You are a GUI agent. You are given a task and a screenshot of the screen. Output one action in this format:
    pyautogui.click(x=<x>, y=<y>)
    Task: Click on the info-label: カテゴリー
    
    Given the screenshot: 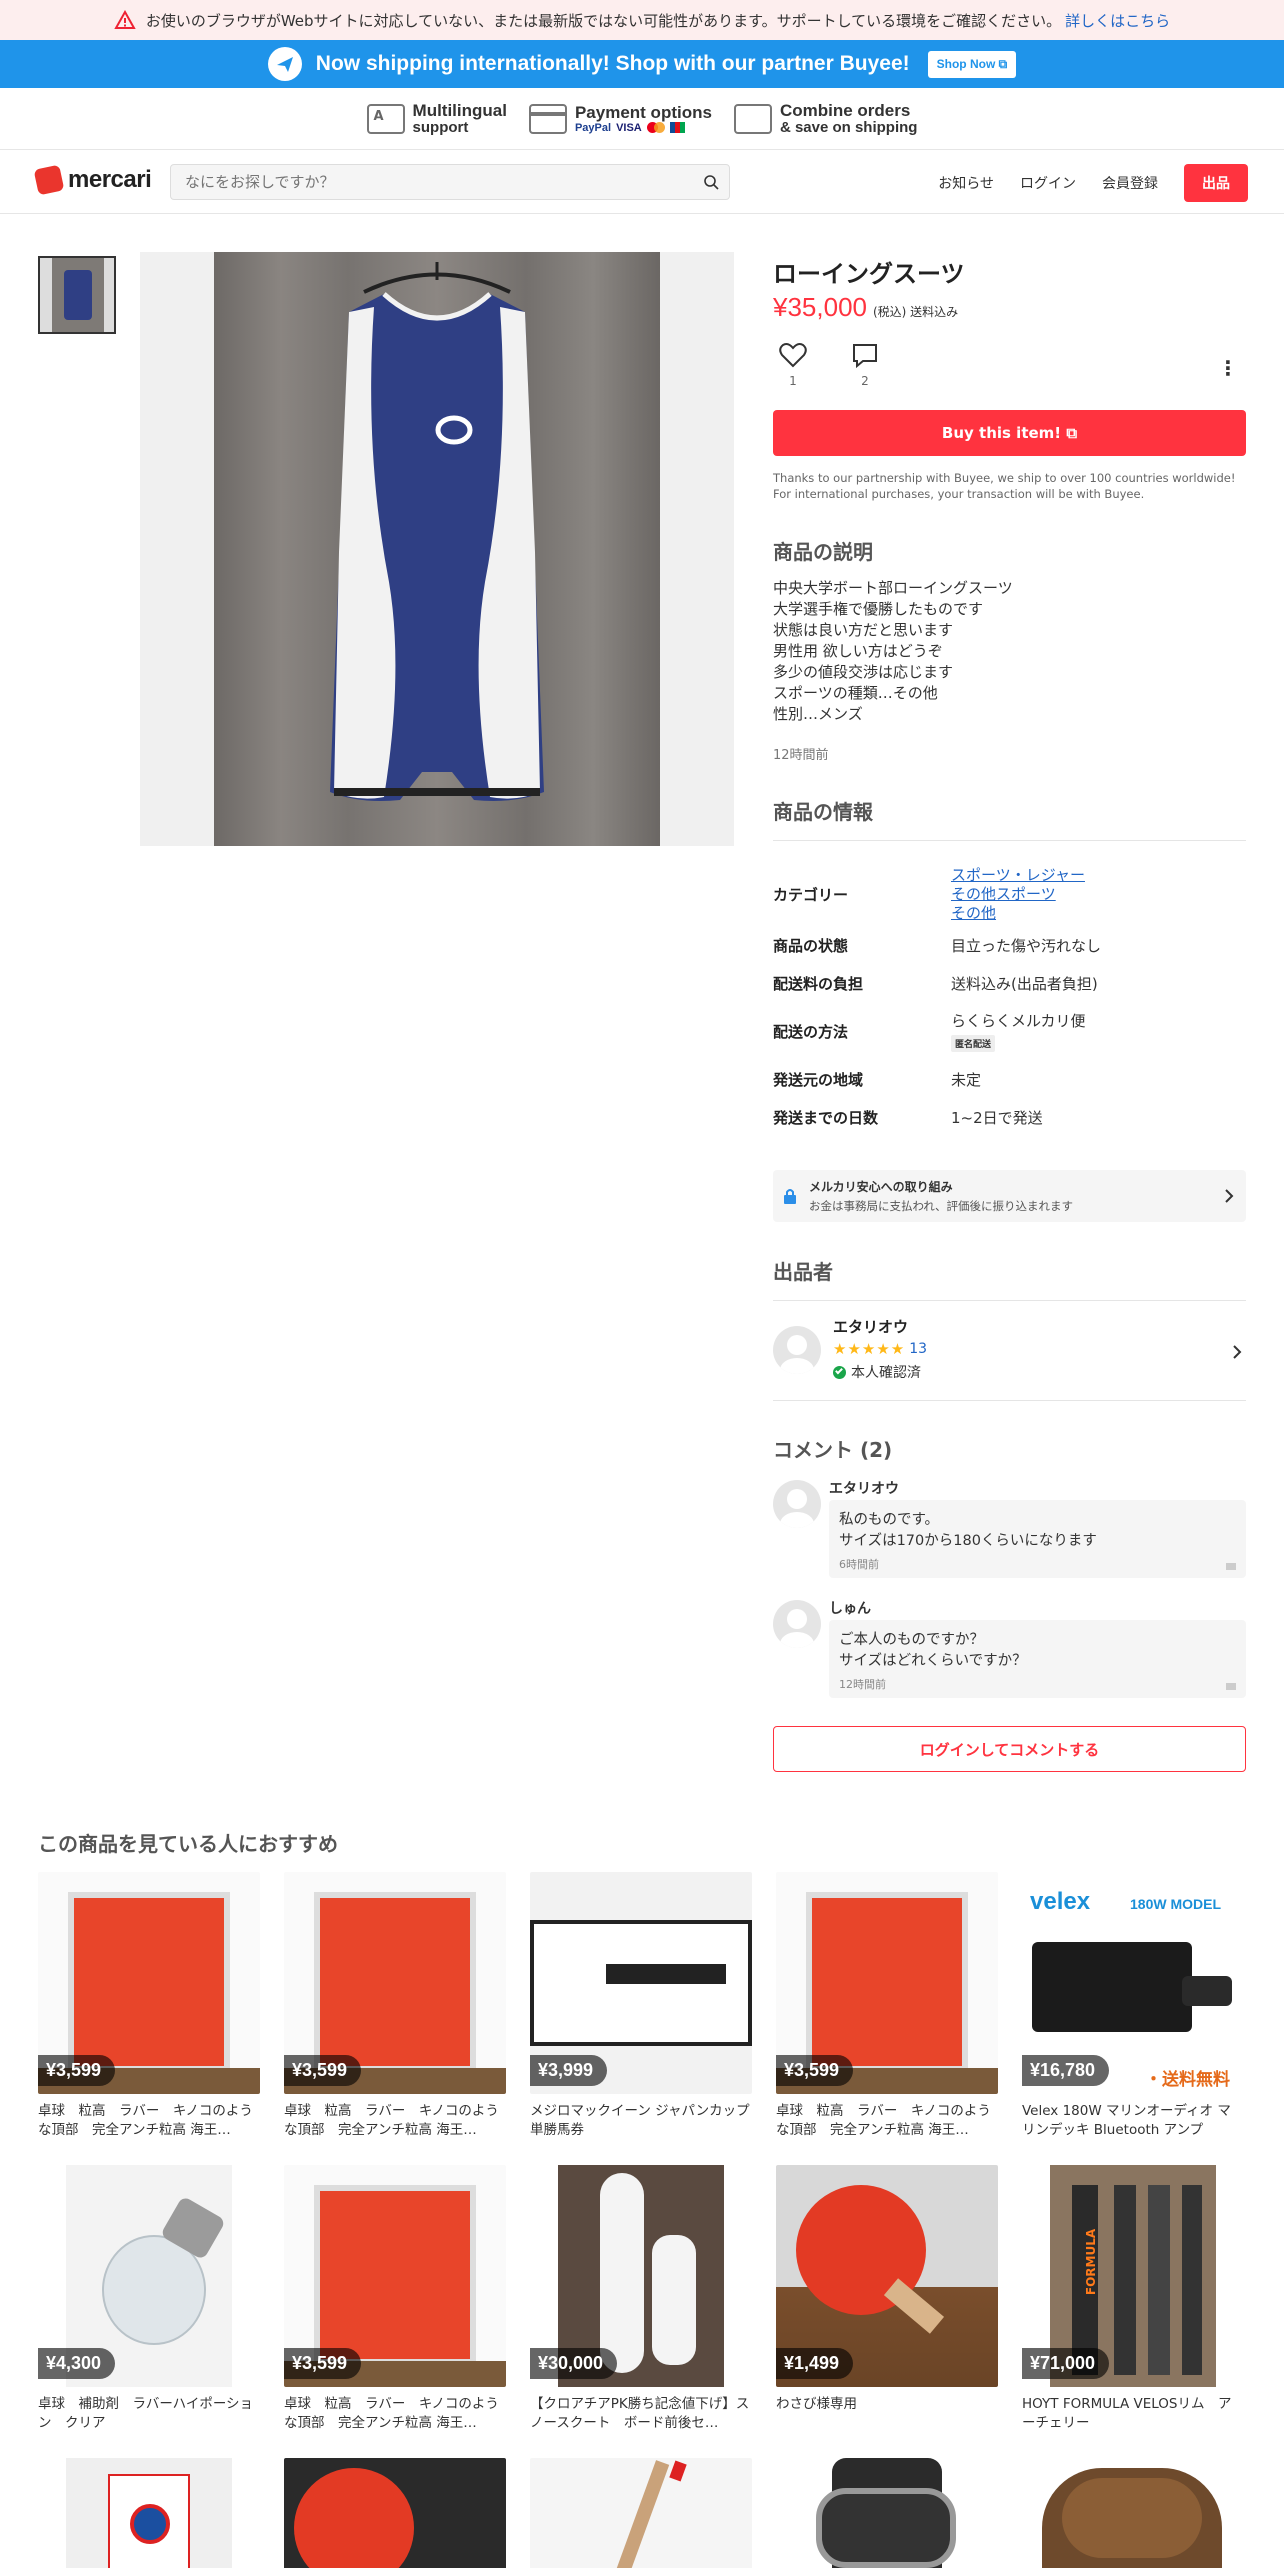 What is the action you would take?
    pyautogui.click(x=811, y=894)
    